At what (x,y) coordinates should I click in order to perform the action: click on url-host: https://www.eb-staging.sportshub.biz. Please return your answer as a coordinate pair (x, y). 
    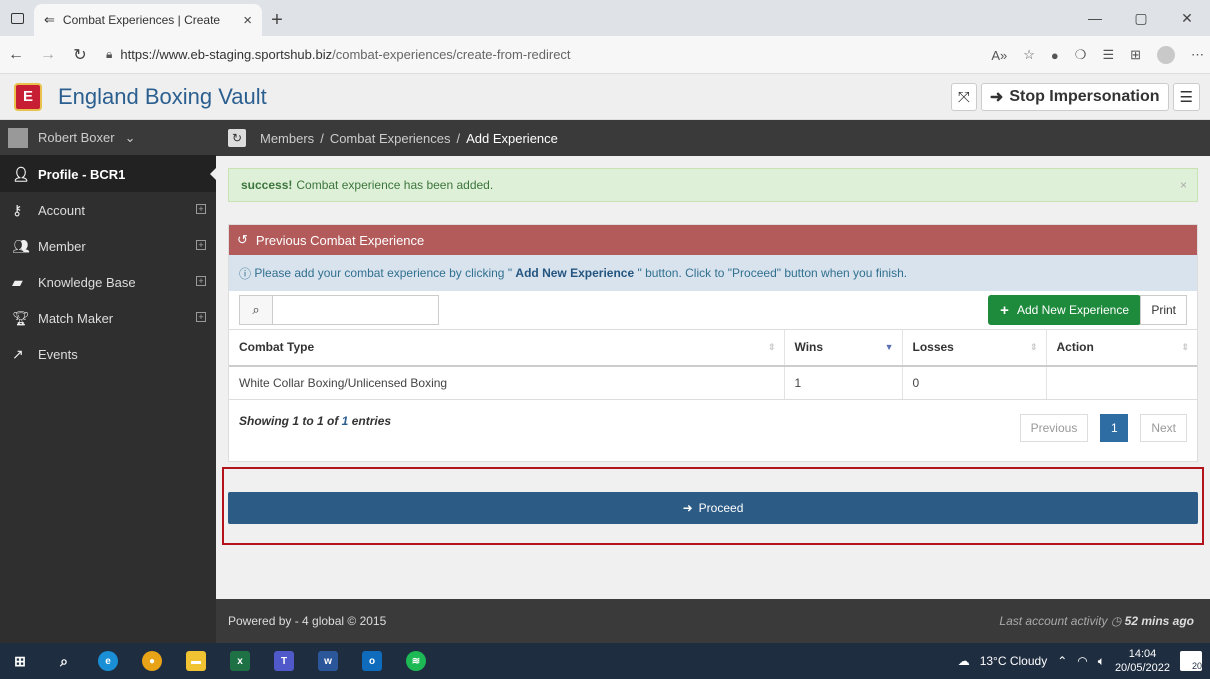
    Looking at the image, I should click on (226, 54).